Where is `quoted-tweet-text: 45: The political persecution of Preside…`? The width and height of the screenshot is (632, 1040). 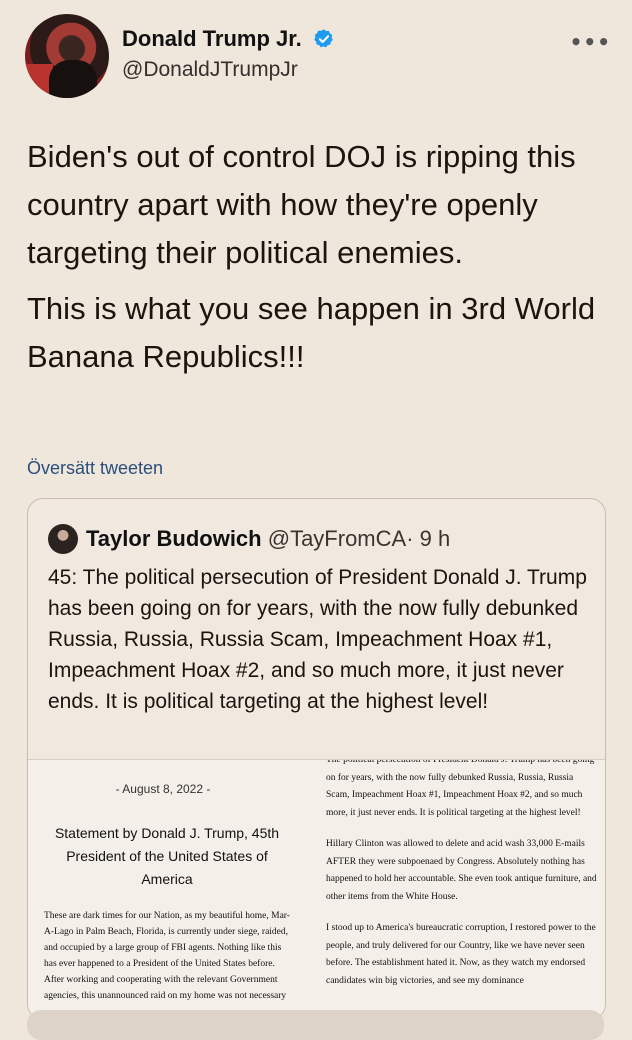
quoted-tweet-text: 45: The political persecution of Preside… is located at coordinates (317, 639).